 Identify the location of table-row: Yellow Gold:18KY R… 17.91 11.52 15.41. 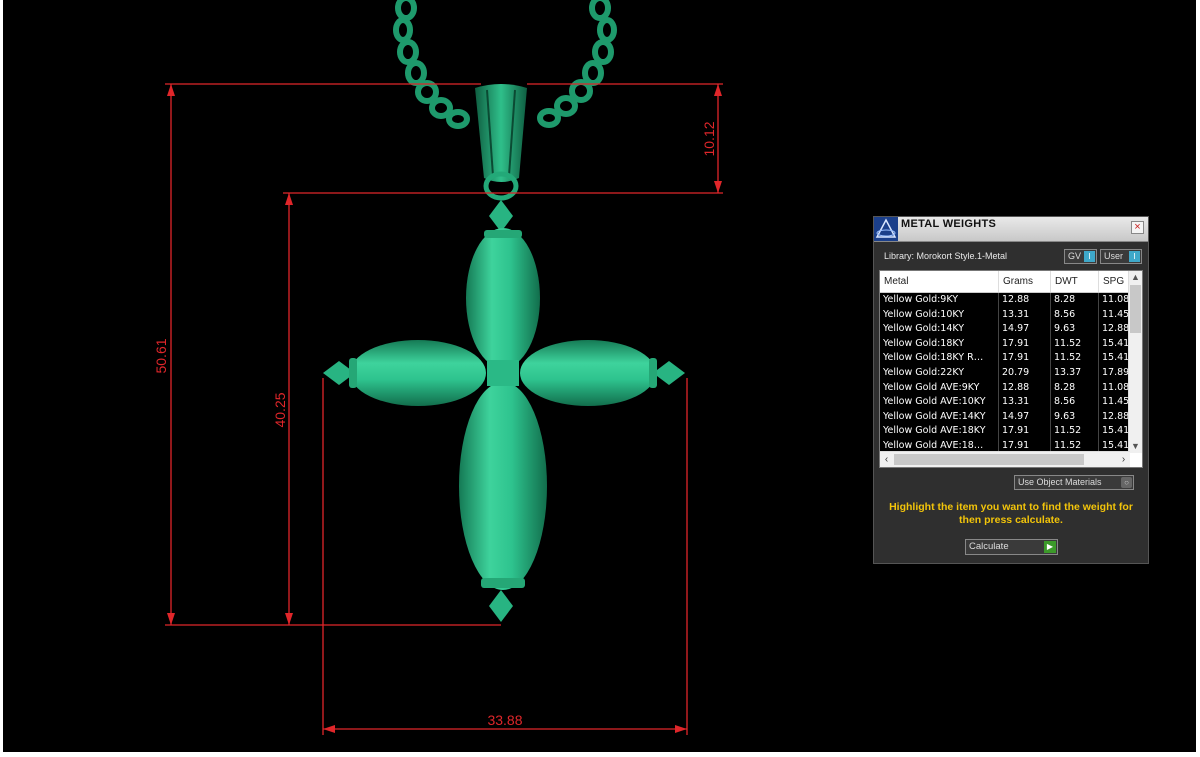
(1005, 358).